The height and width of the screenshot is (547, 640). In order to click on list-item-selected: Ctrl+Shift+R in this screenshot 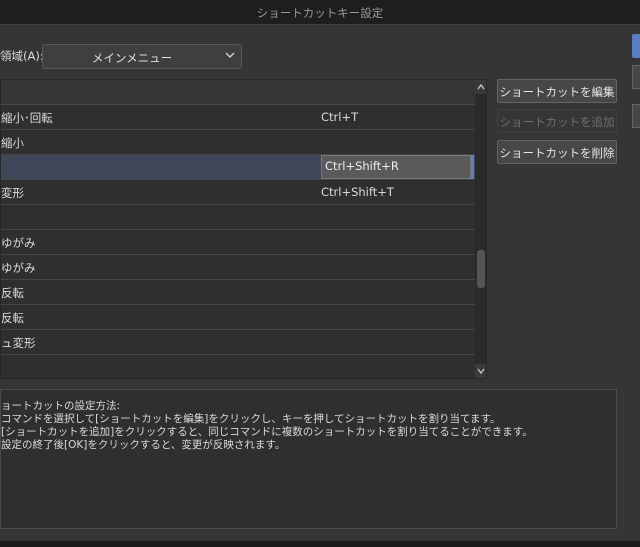, I will do `click(238, 167)`.